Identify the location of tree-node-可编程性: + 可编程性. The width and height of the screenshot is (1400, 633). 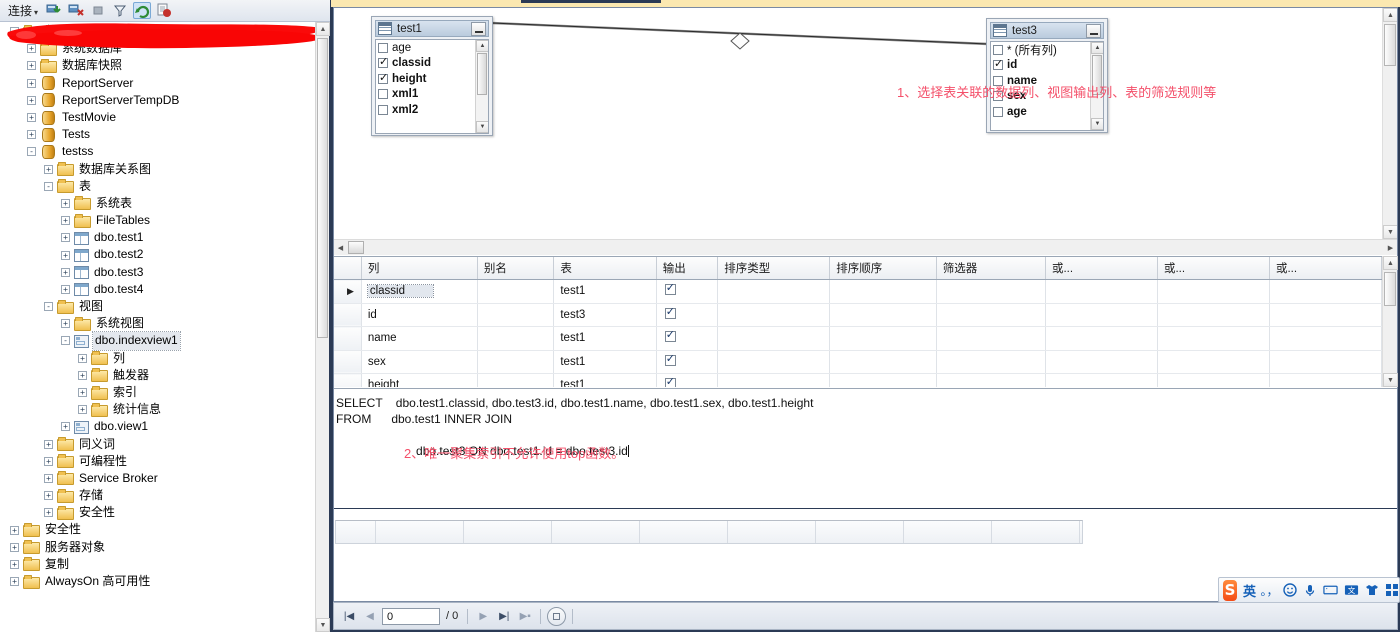
(158, 461).